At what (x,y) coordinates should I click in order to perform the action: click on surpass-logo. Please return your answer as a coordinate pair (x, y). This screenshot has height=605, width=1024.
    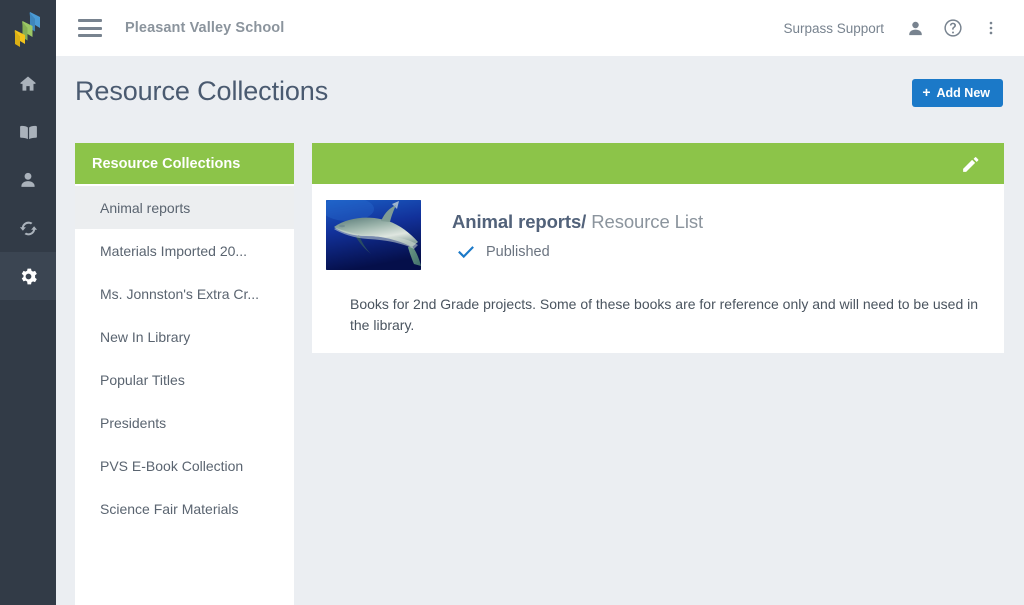
    Looking at the image, I should click on (28, 28).